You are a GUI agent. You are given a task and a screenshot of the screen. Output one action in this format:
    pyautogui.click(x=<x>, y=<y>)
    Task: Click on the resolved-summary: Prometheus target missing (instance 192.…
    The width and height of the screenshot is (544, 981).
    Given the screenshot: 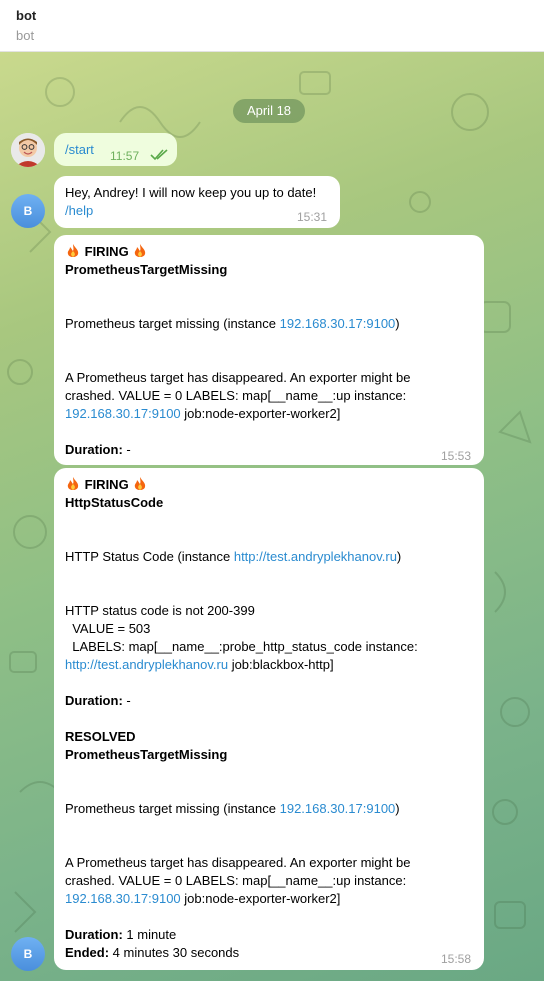 What is the action you would take?
    pyautogui.click(x=232, y=809)
    